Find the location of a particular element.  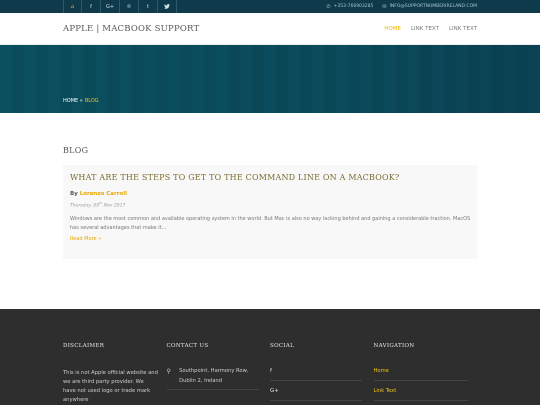

email-contact: ✉ INFO@SUPPORTNUMBERIRELAND.COM is located at coordinates (429, 7).